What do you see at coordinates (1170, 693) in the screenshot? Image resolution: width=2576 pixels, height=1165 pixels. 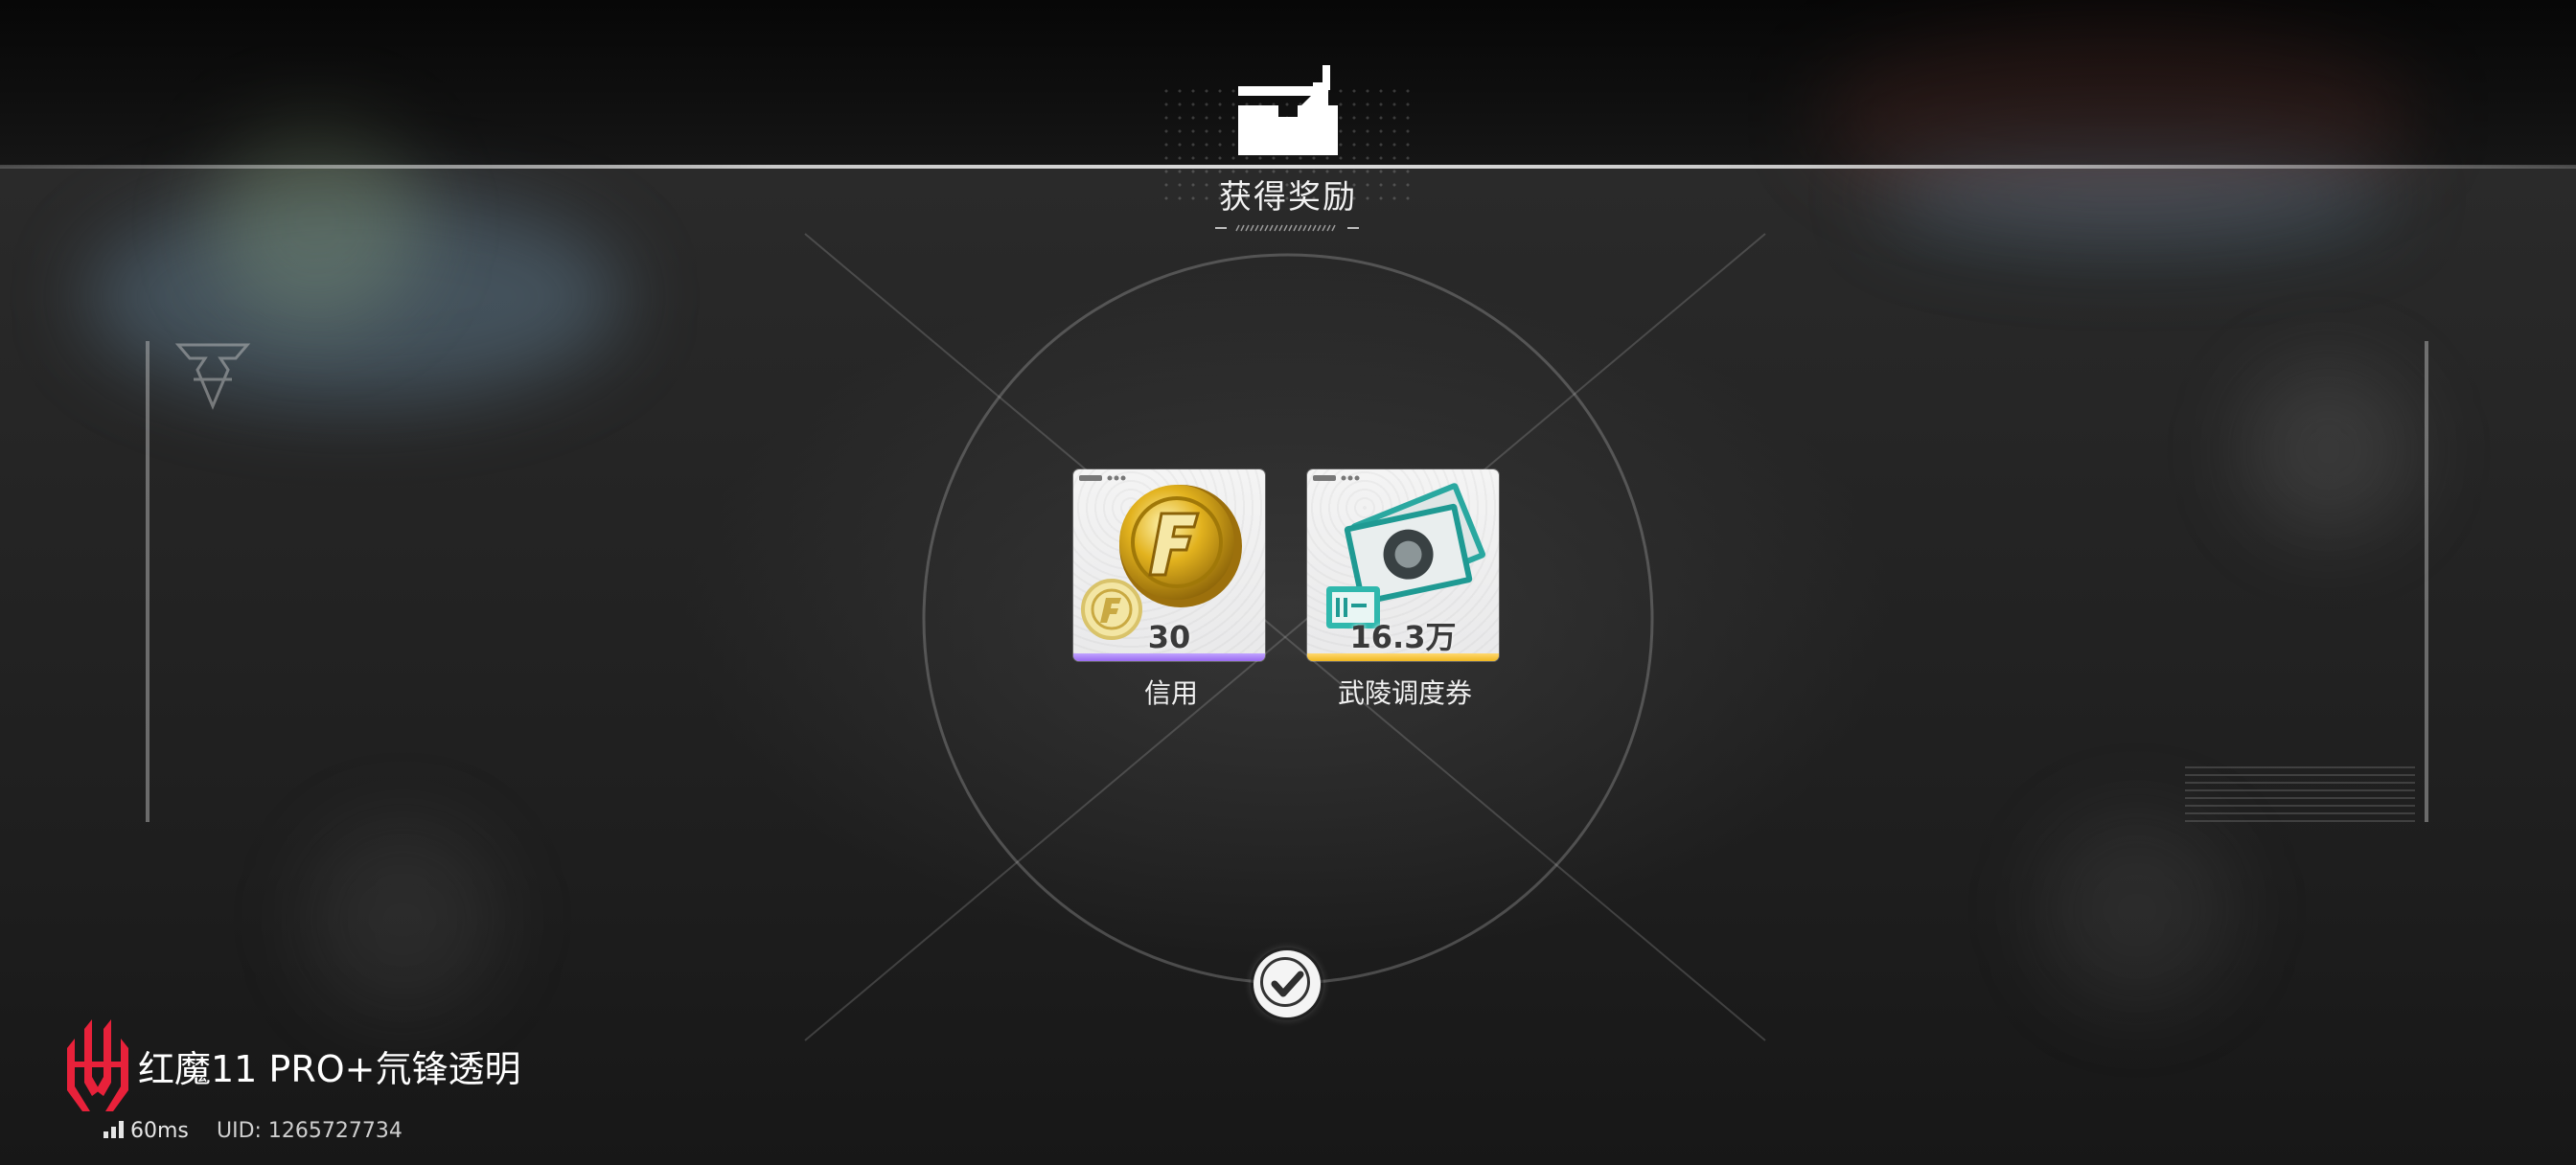 I see `reward-name: 信用` at bounding box center [1170, 693].